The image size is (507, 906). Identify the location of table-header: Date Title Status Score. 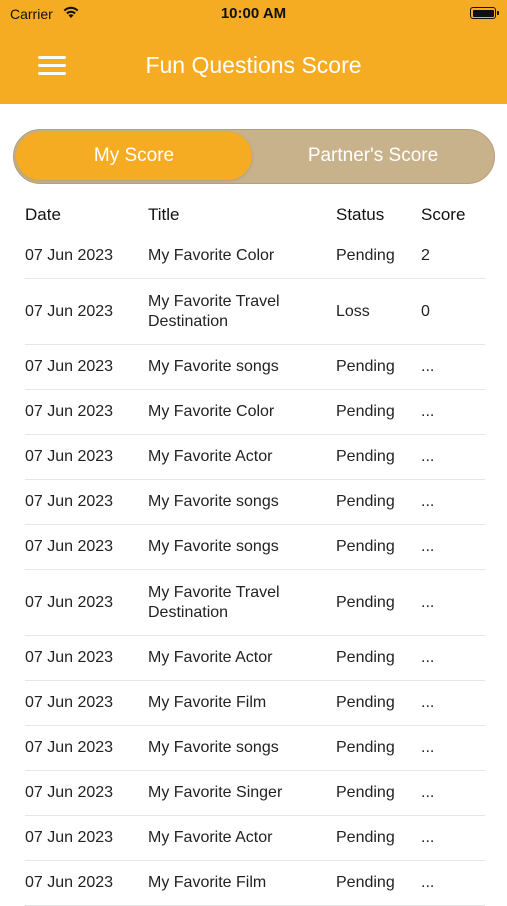
(253, 215).